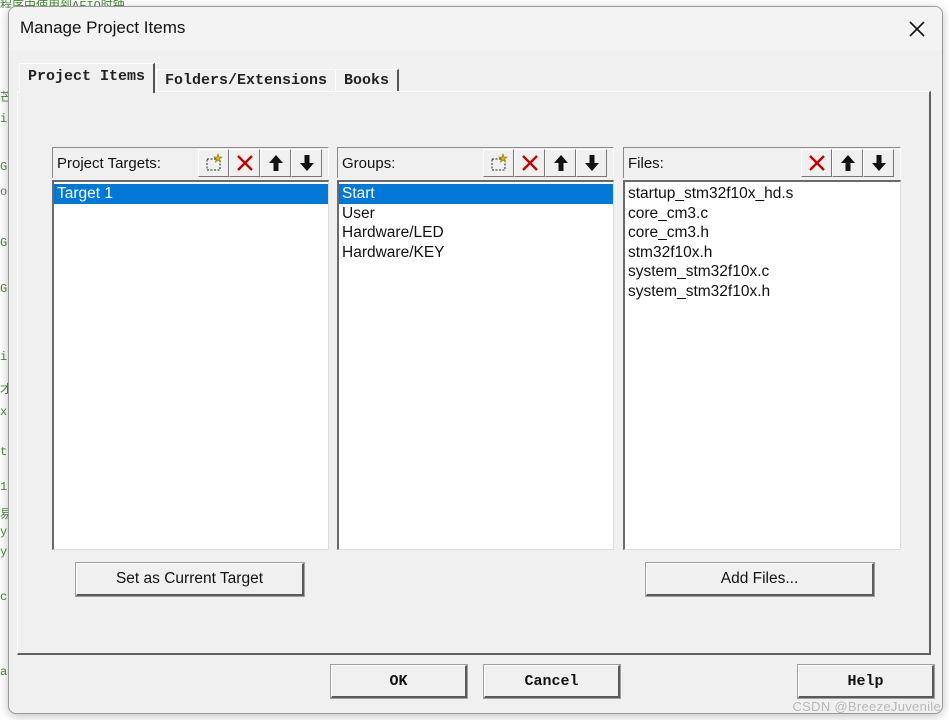 The width and height of the screenshot is (949, 720). What do you see at coordinates (476, 253) in the screenshot?
I see `list-item: Hardware/KEY` at bounding box center [476, 253].